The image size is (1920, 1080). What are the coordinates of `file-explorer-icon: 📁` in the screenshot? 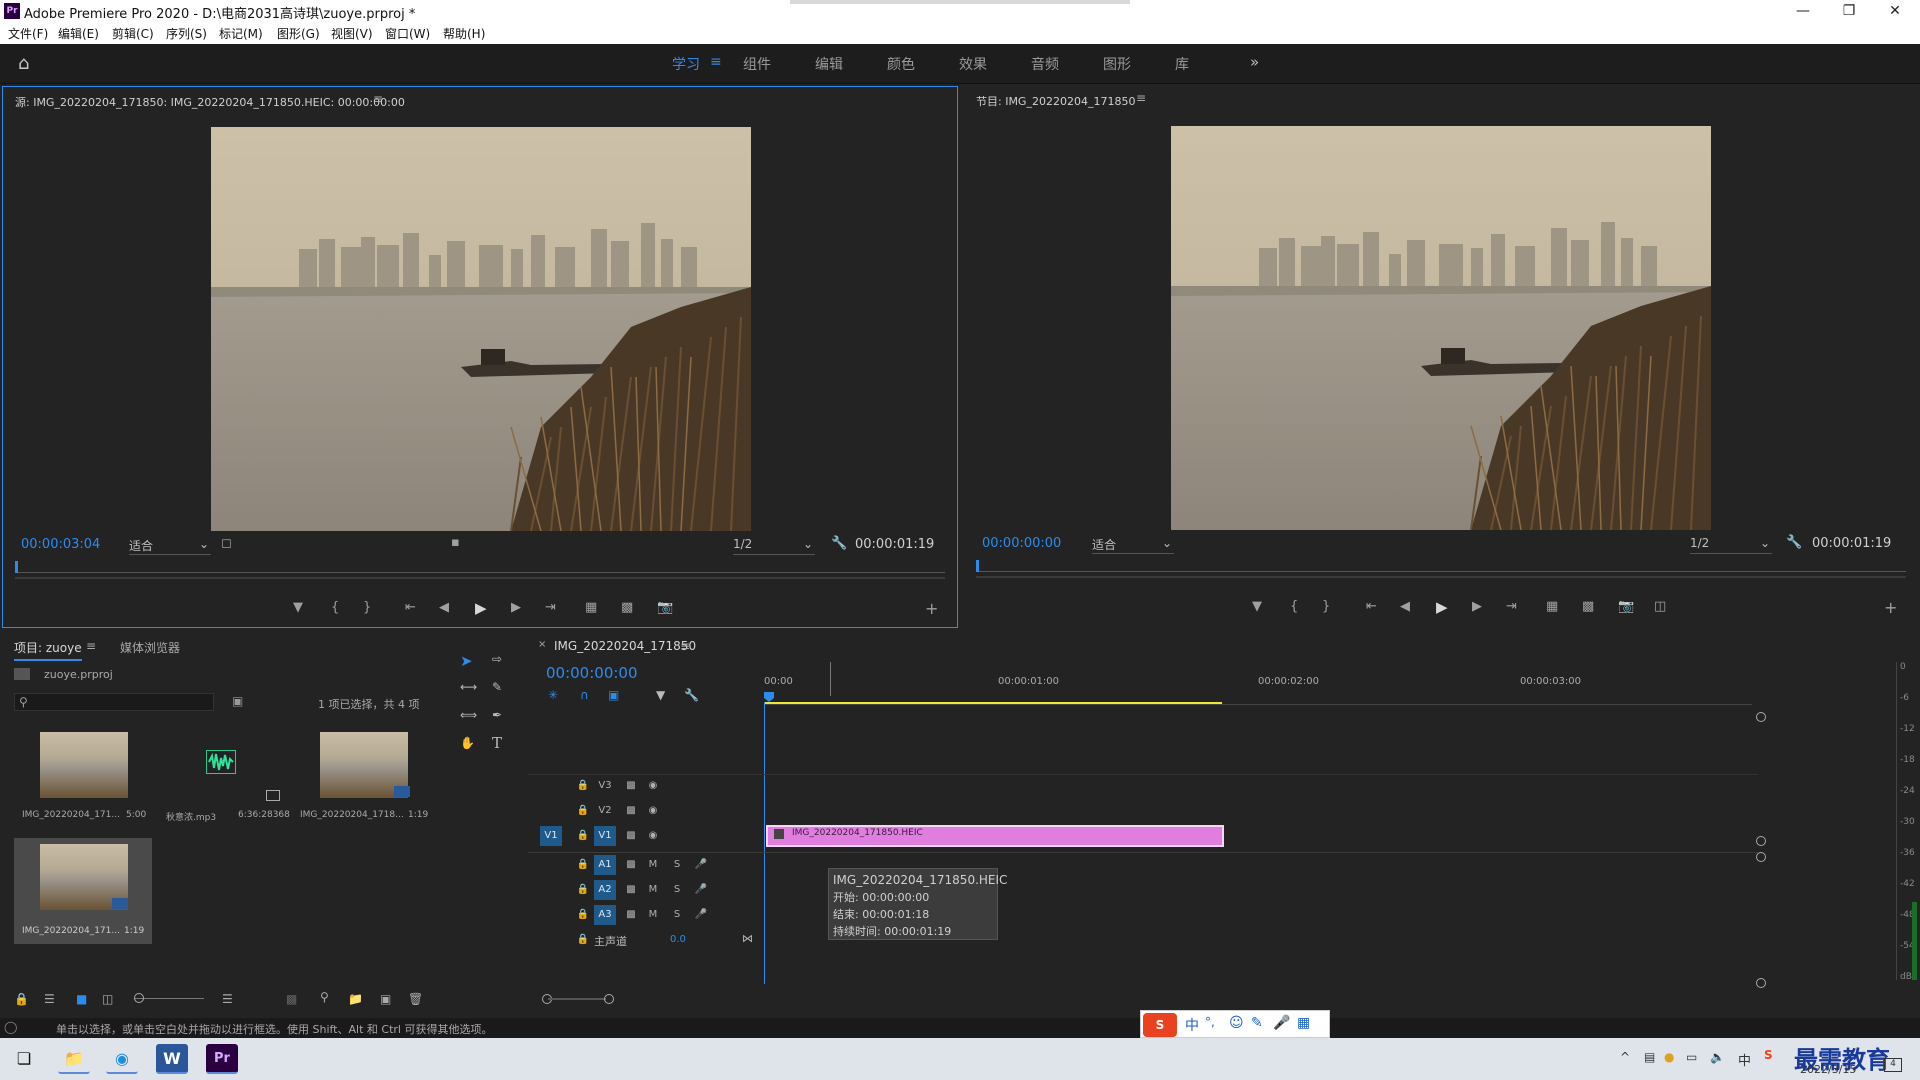 It's located at (74, 1059).